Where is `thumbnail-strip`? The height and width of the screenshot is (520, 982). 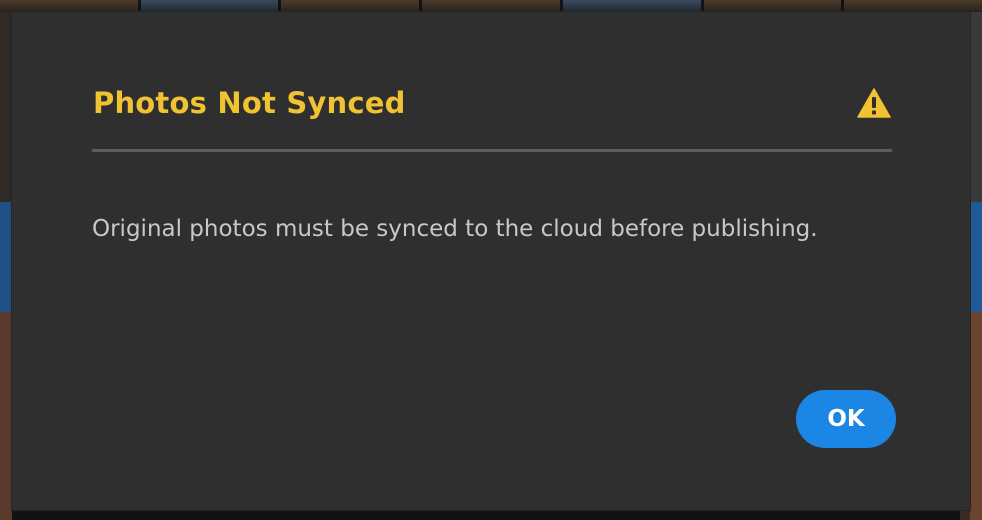 thumbnail-strip is located at coordinates (491, 6).